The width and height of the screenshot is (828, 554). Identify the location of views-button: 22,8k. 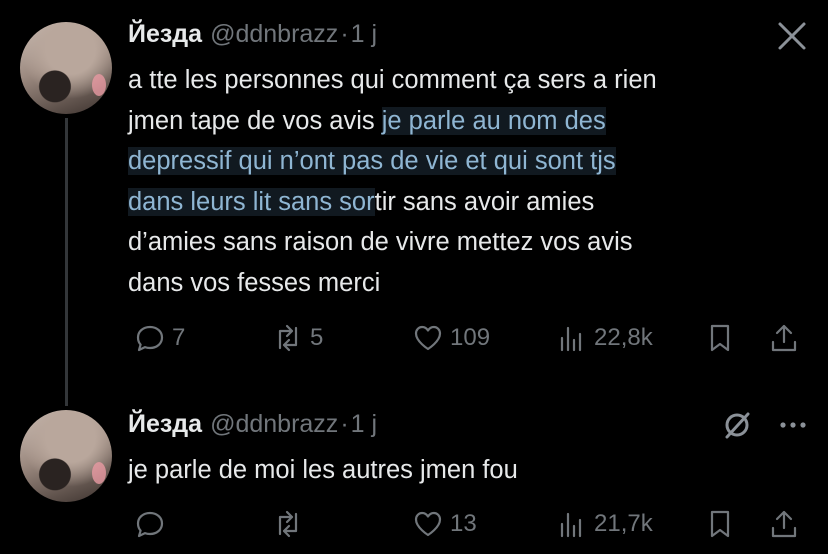
(604, 338).